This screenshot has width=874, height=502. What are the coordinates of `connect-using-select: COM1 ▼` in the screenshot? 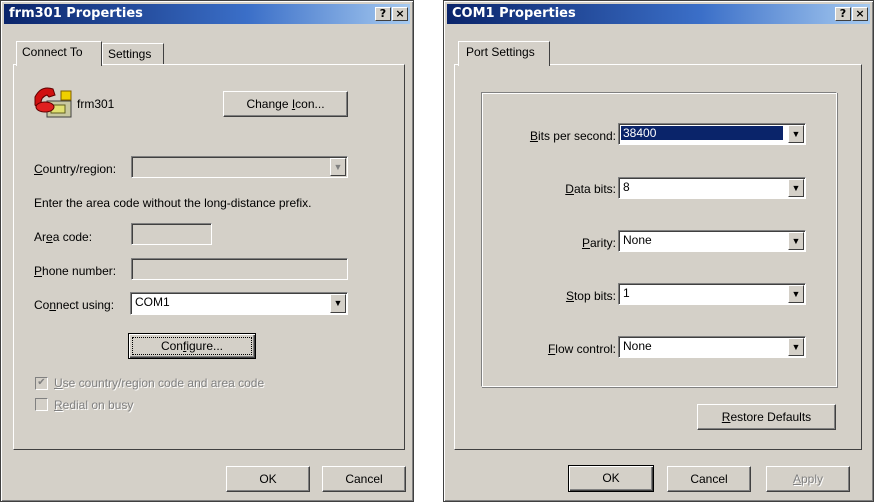 It's located at (239, 303).